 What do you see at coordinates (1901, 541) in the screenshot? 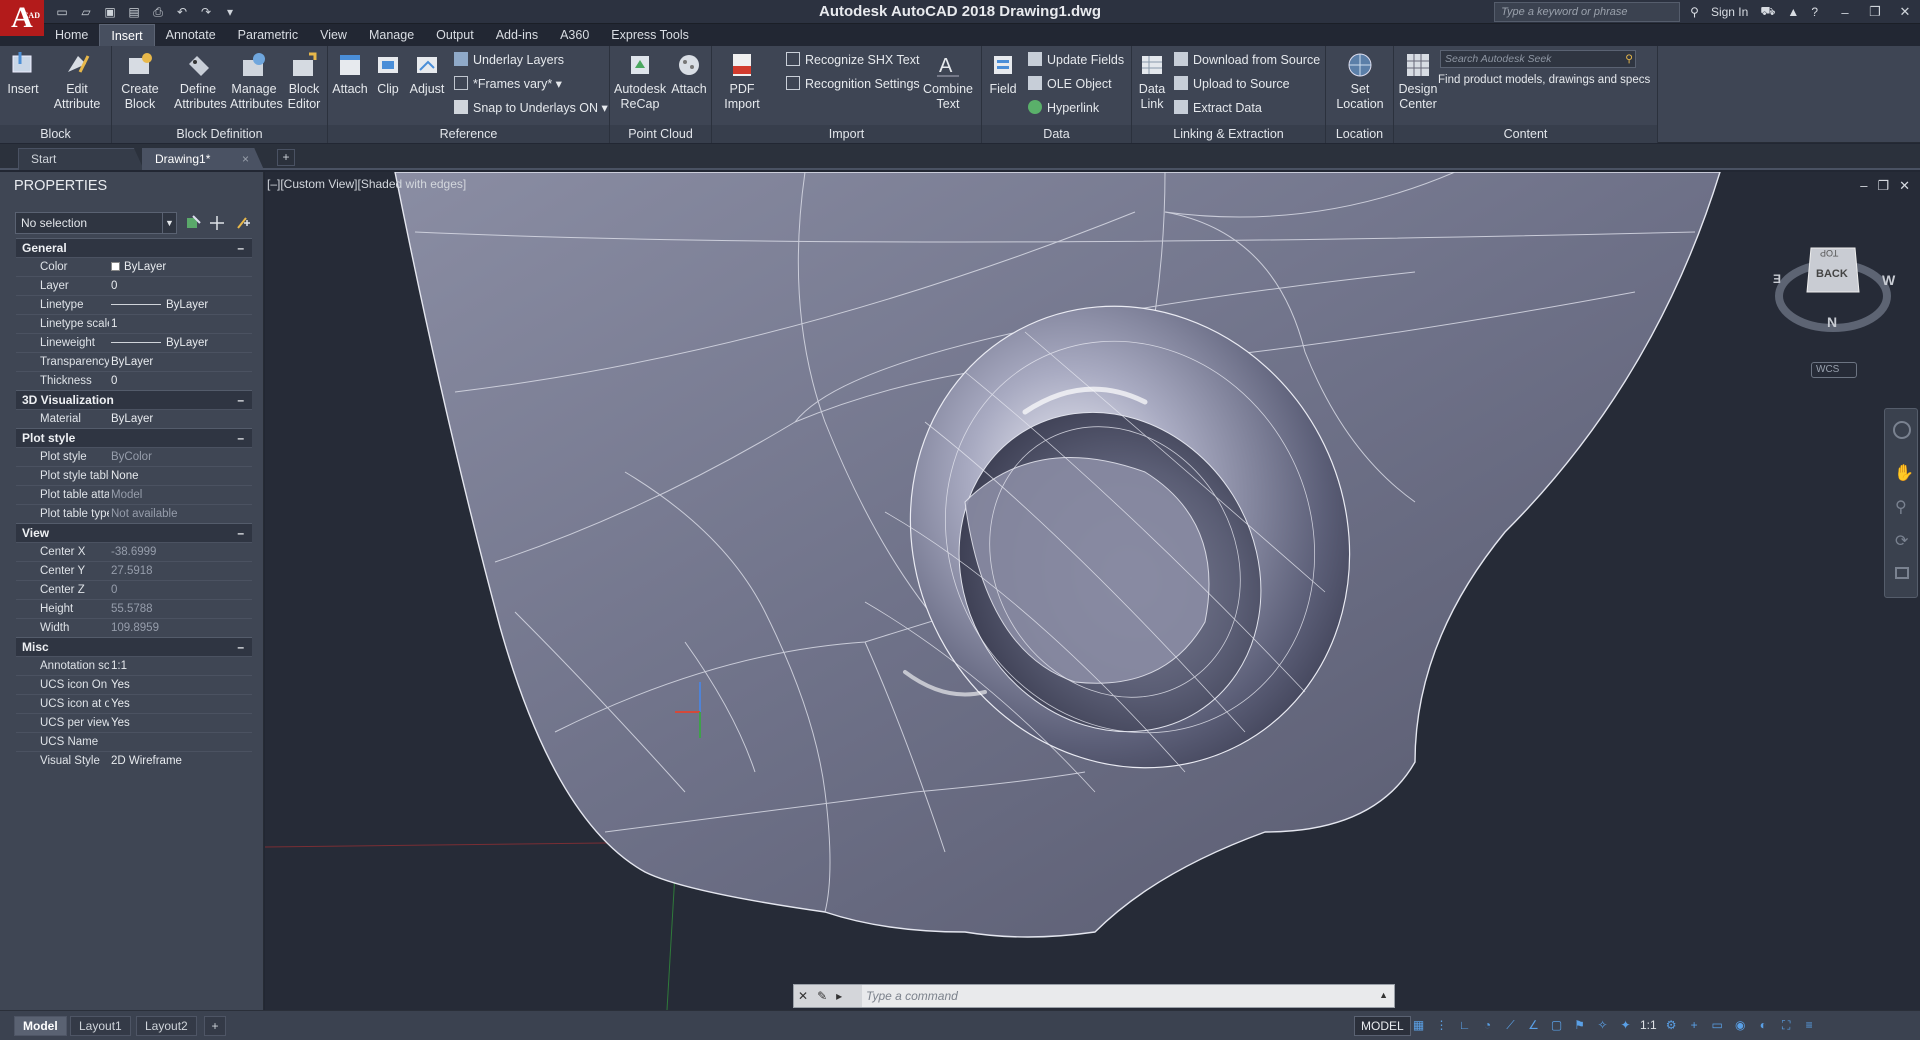
I see `orbit-icon: ⟳` at bounding box center [1901, 541].